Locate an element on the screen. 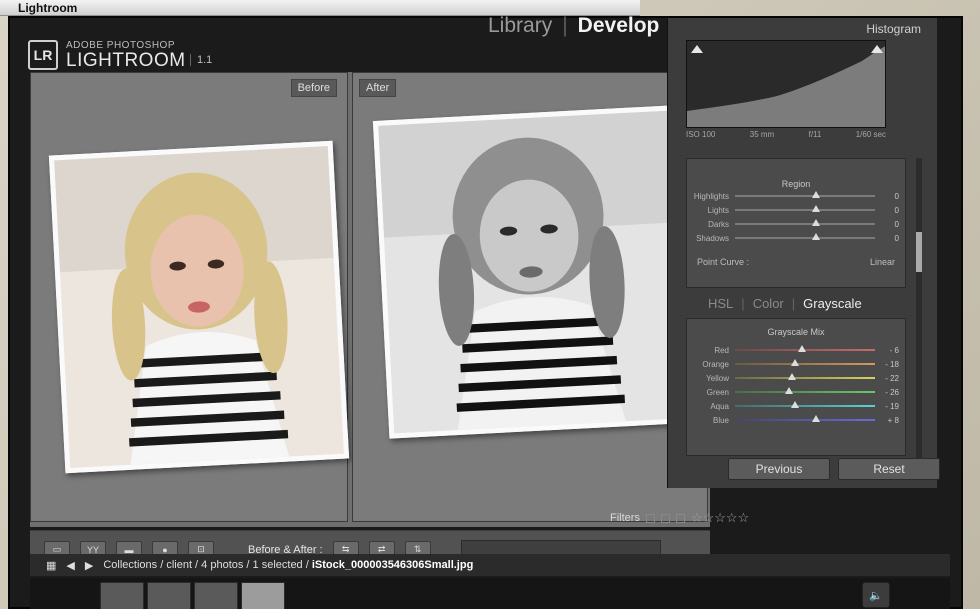 The height and width of the screenshot is (609, 980). region-title: Region is located at coordinates (796, 184).